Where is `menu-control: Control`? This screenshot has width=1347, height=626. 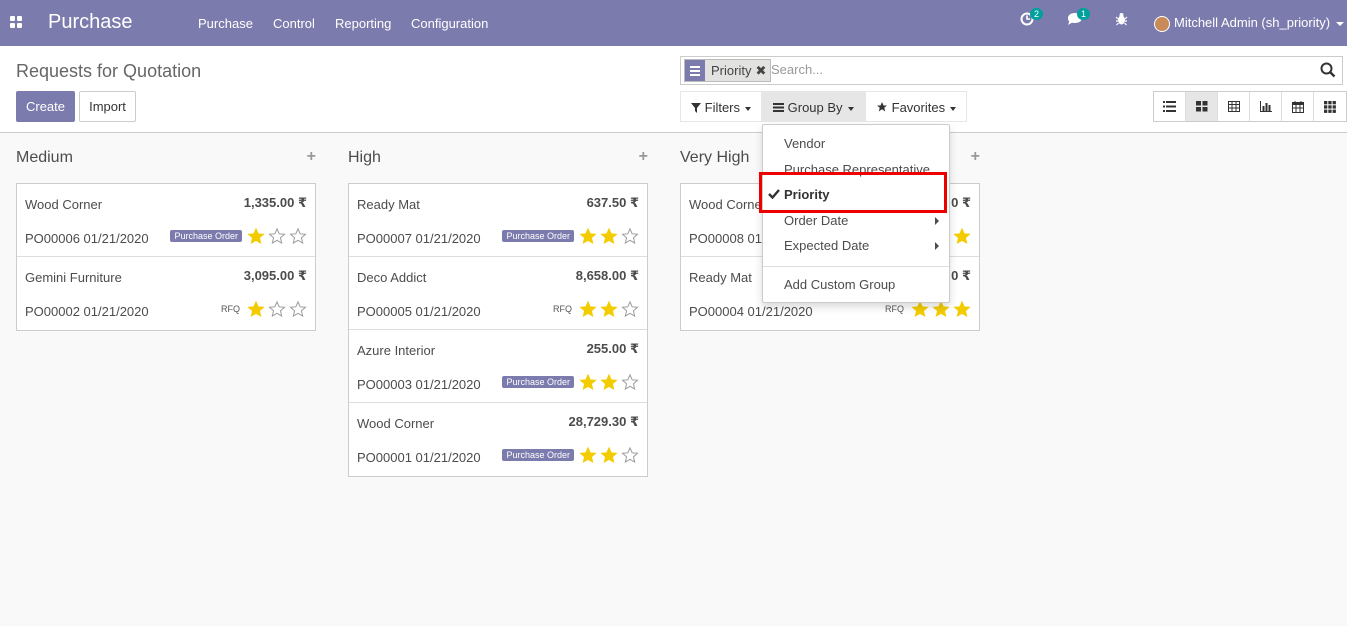
menu-control: Control is located at coordinates (294, 23).